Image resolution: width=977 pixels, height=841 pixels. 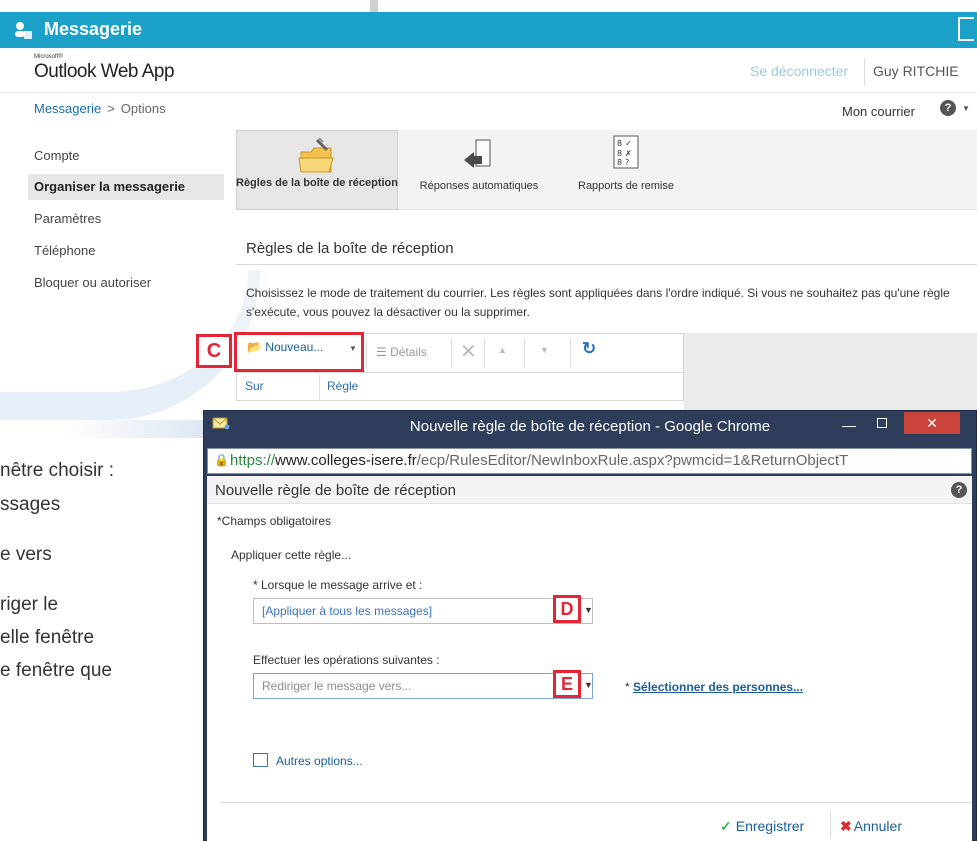 I want to click on footer-button-divider, so click(x=830, y=825).